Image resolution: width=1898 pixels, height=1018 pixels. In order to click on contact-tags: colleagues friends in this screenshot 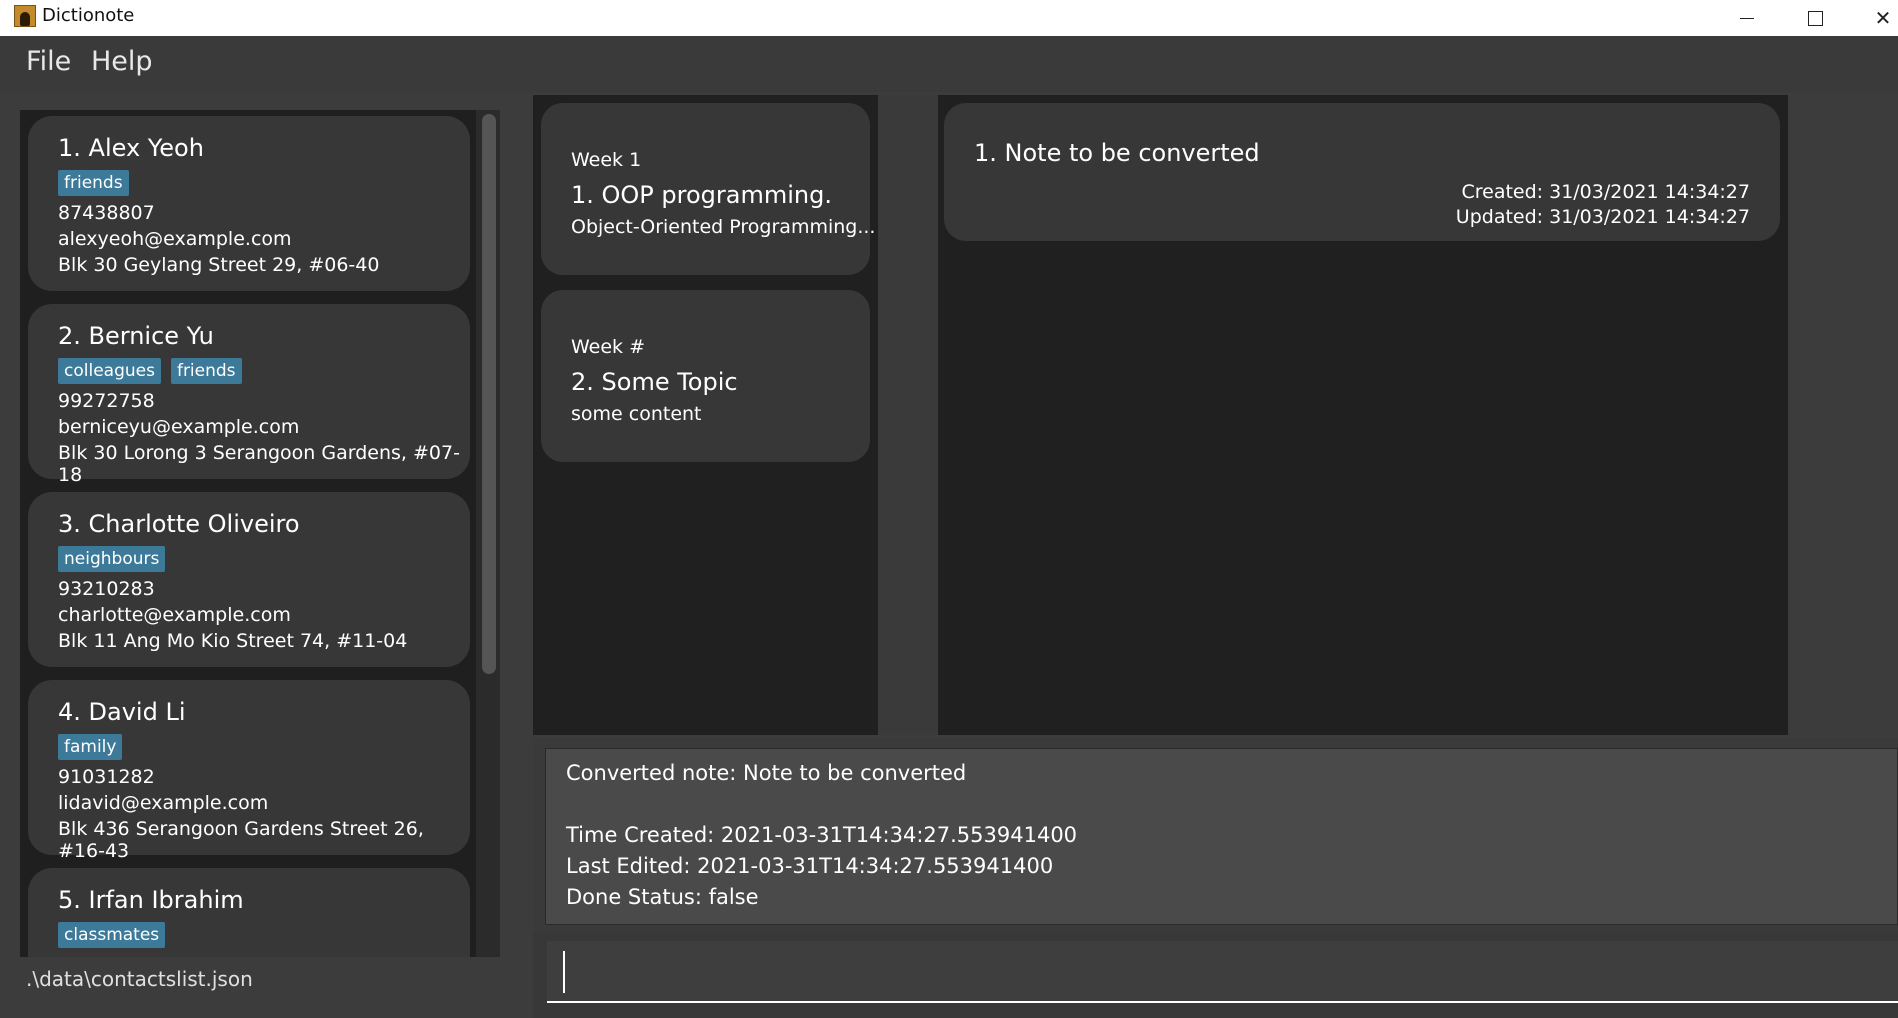, I will do `click(150, 371)`.